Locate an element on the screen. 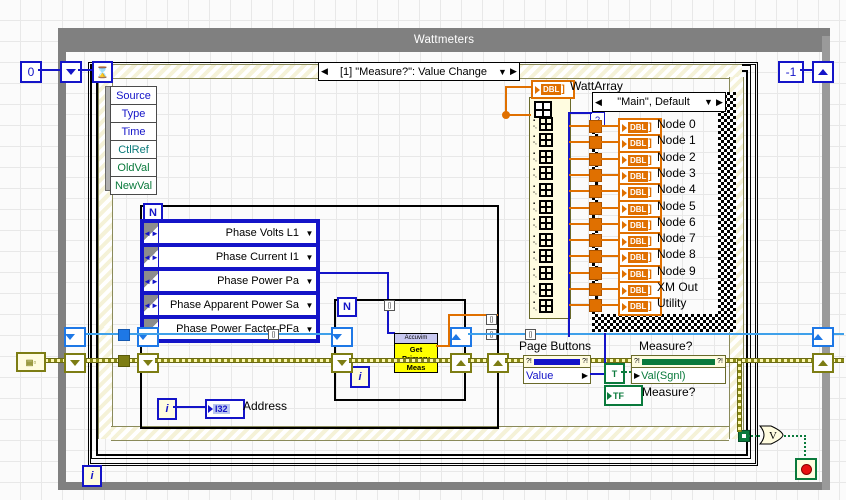 Image resolution: width=846 pixels, height=500 pixels. enum-row-phase-power: ◄► Phase Power Pa ▼ is located at coordinates (230, 281).